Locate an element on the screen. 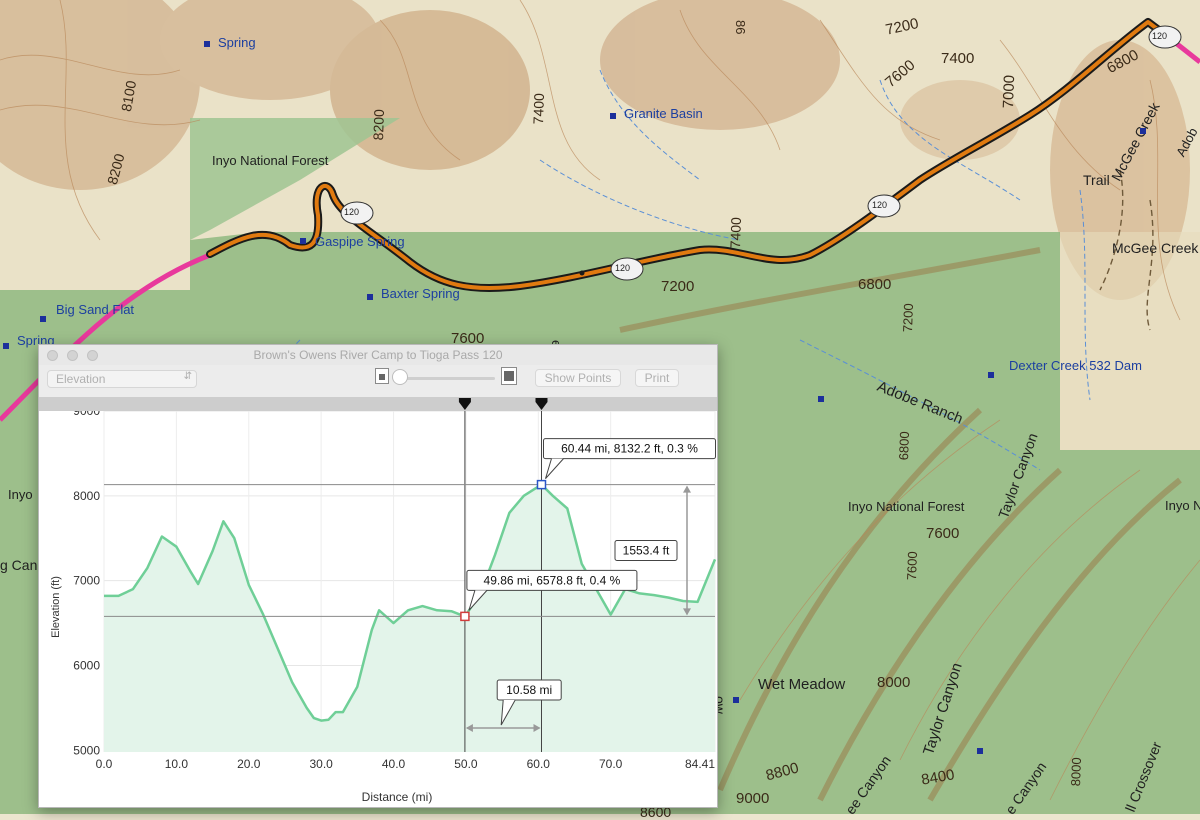 This screenshot has height=820, width=1200. spring-poi-icon is located at coordinates (207, 44).